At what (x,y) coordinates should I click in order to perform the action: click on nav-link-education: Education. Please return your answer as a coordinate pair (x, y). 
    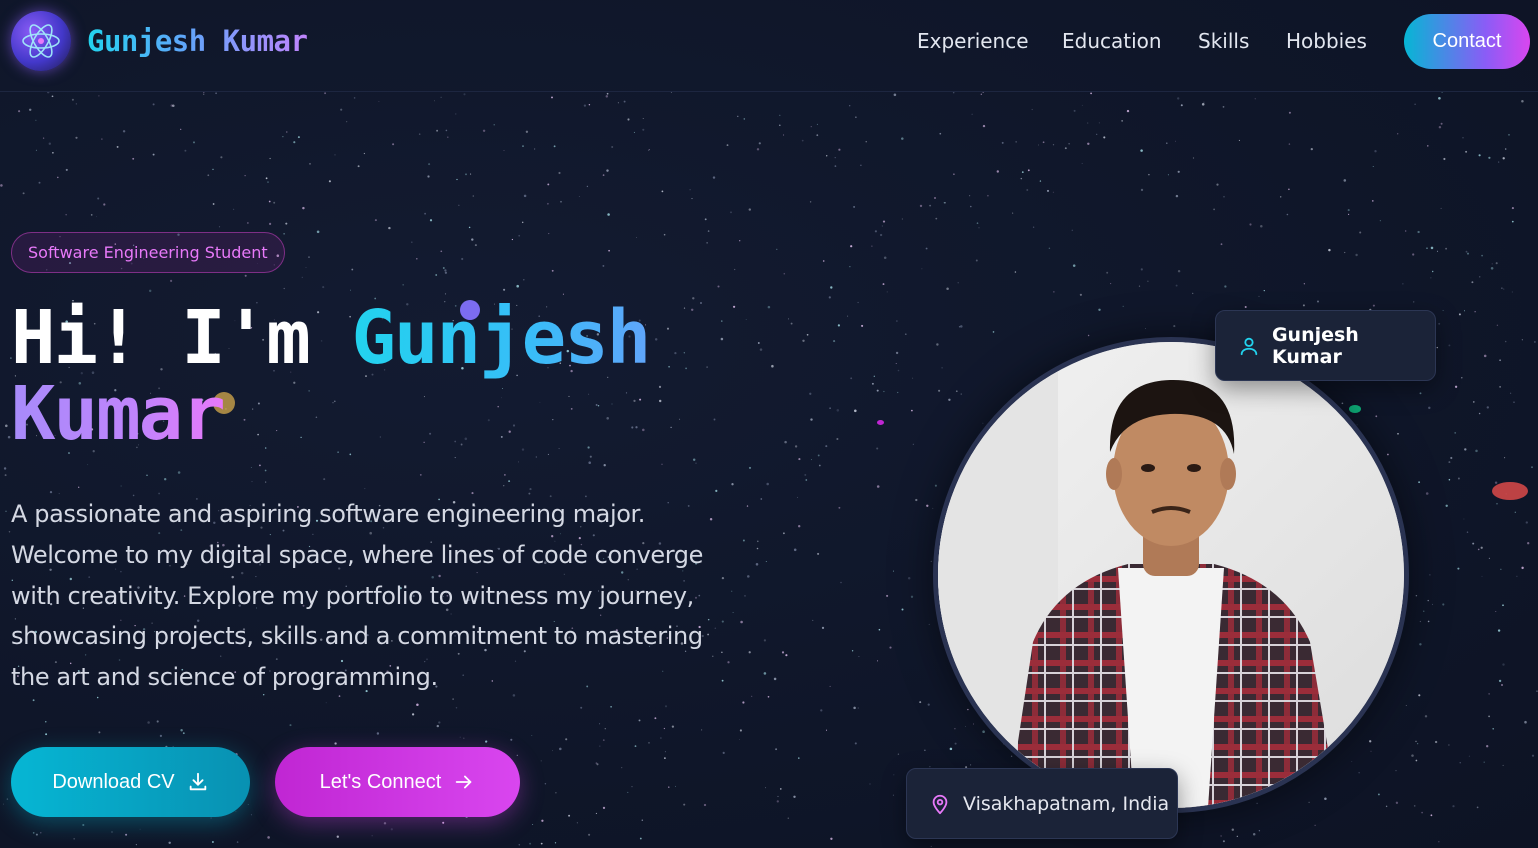
    Looking at the image, I should click on (1112, 41).